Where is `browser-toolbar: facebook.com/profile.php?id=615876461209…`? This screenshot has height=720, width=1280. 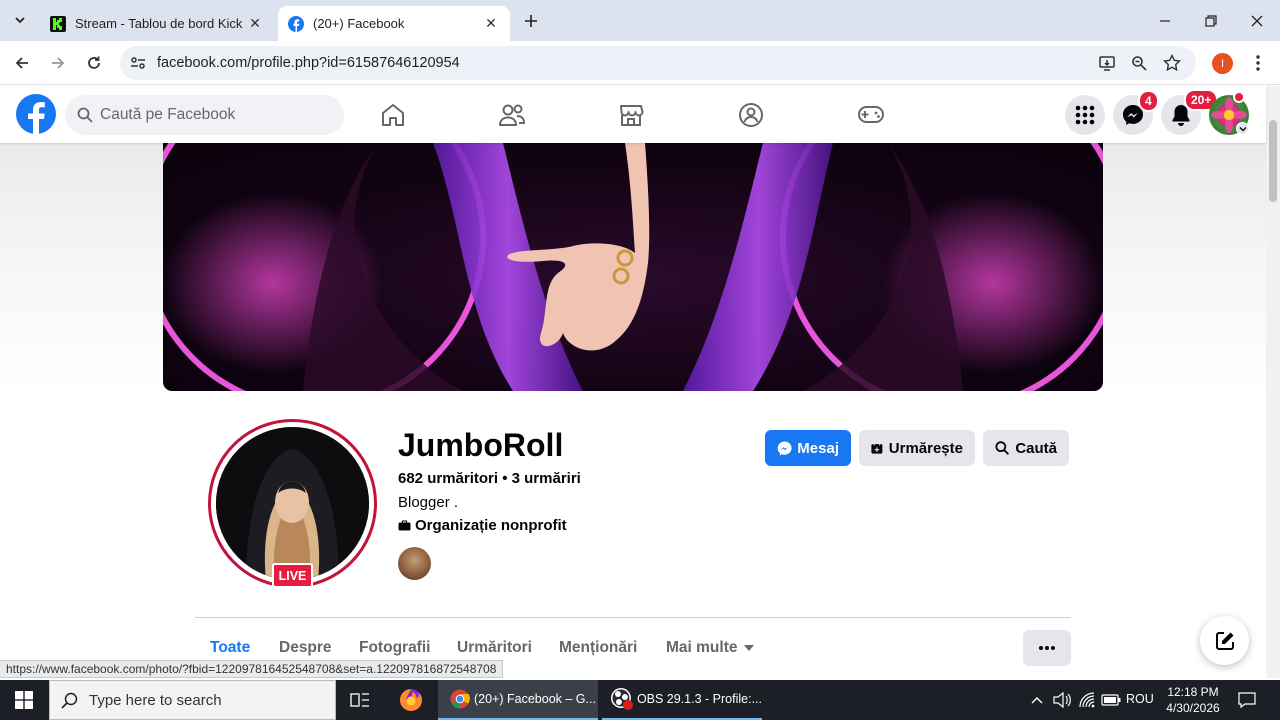 browser-toolbar: facebook.com/profile.php?id=615876461209… is located at coordinates (640, 63).